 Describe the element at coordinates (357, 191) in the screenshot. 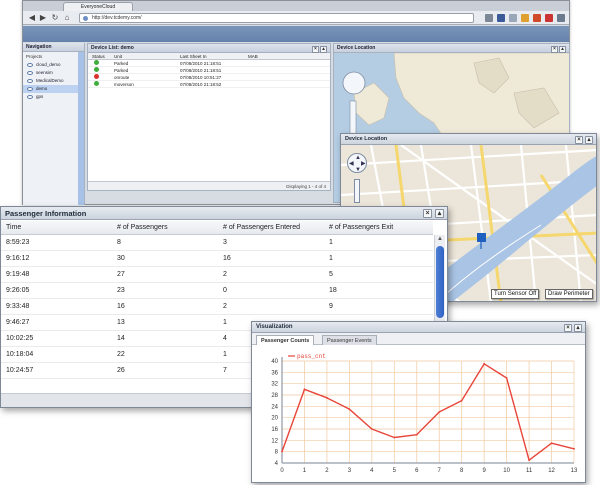

I see `map-zoom-slider` at that location.